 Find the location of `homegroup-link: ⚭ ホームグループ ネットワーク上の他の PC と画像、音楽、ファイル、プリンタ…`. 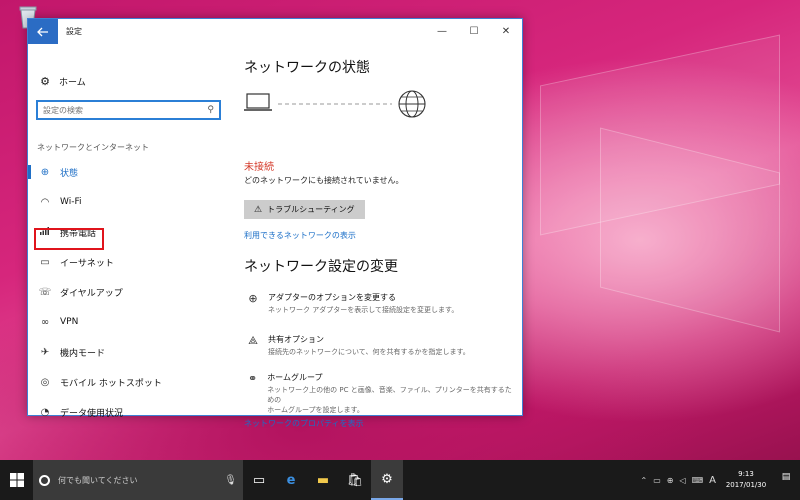

homegroup-link: ⚭ ホームグループ ネットワーク上の他の PC と画像、音楽、ファイル、プリンタ… is located at coordinates (379, 393).